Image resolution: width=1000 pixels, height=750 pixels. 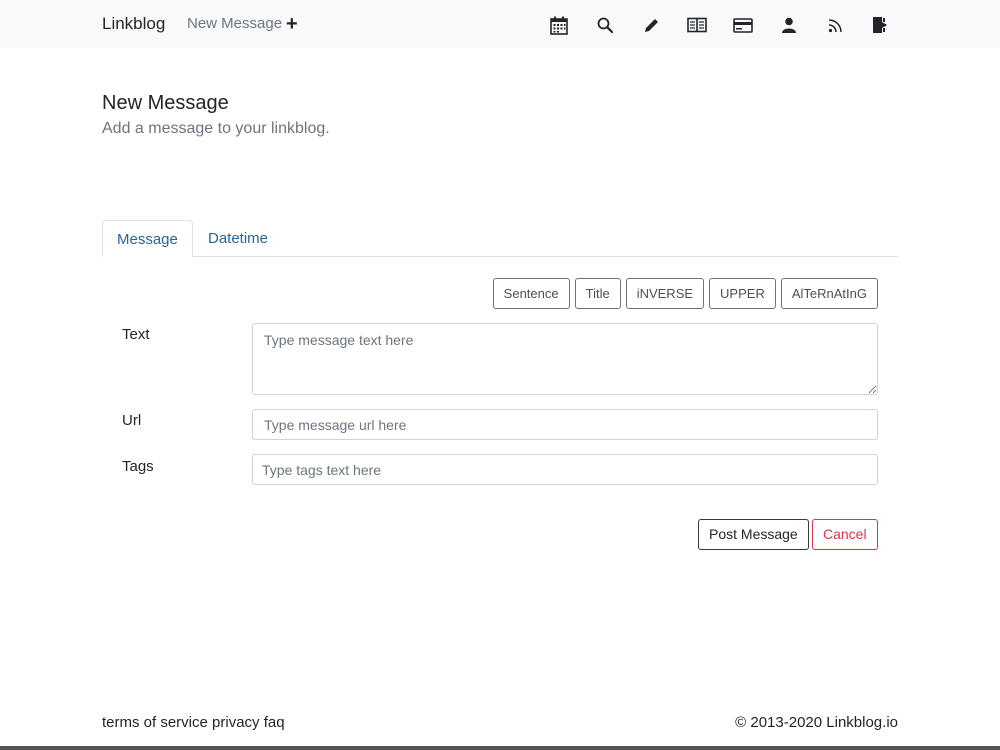 What do you see at coordinates (742, 293) in the screenshot?
I see `upper-case-button: UPPER` at bounding box center [742, 293].